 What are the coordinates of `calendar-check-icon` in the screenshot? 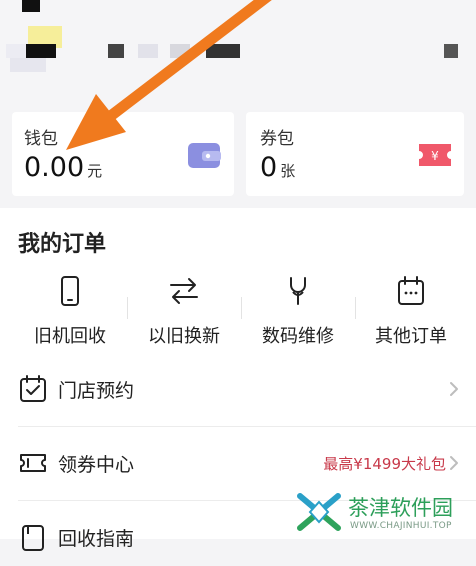 It's located at (33, 388).